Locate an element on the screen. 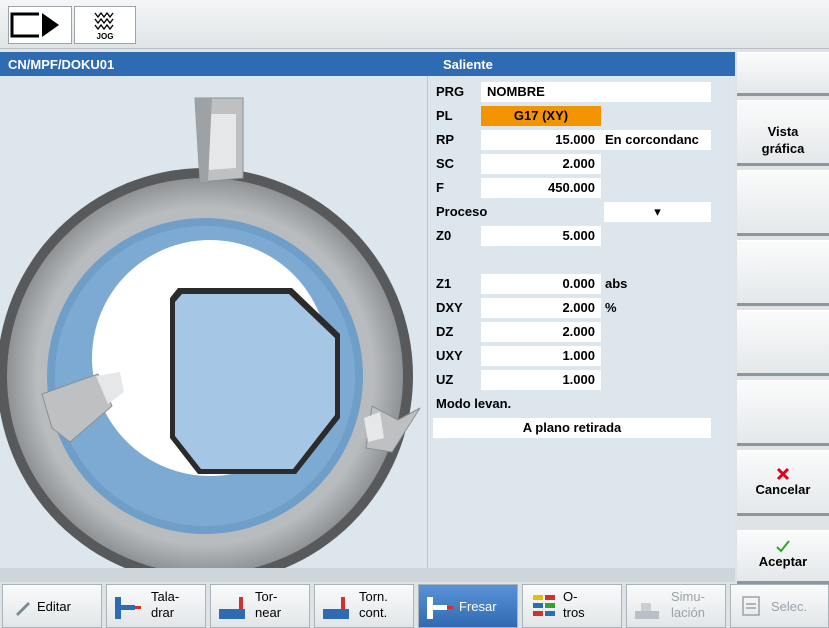  vista-label-1: Vista is located at coordinates (783, 131).